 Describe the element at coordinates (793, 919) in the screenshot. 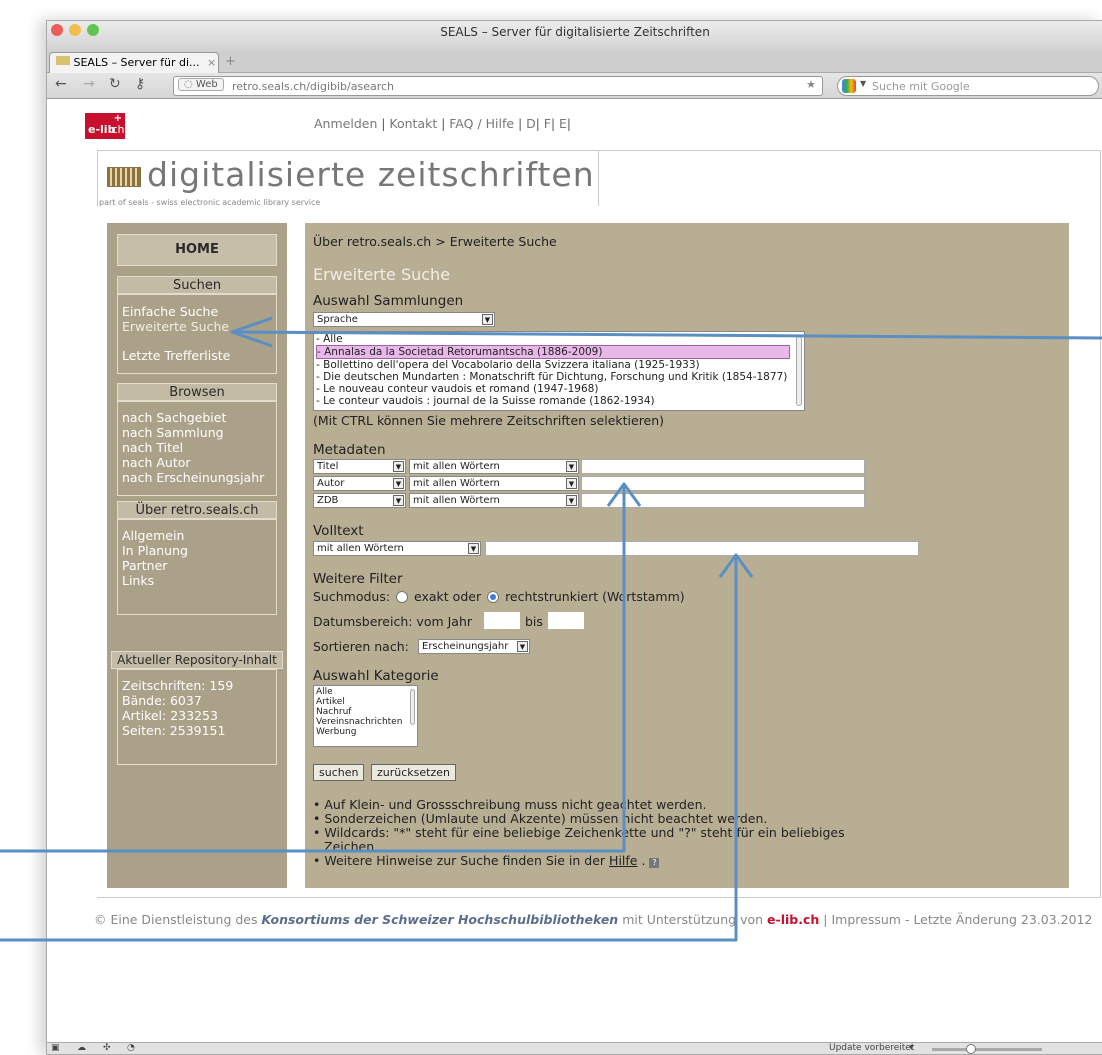

I see `elib-link: e-lib.ch` at that location.